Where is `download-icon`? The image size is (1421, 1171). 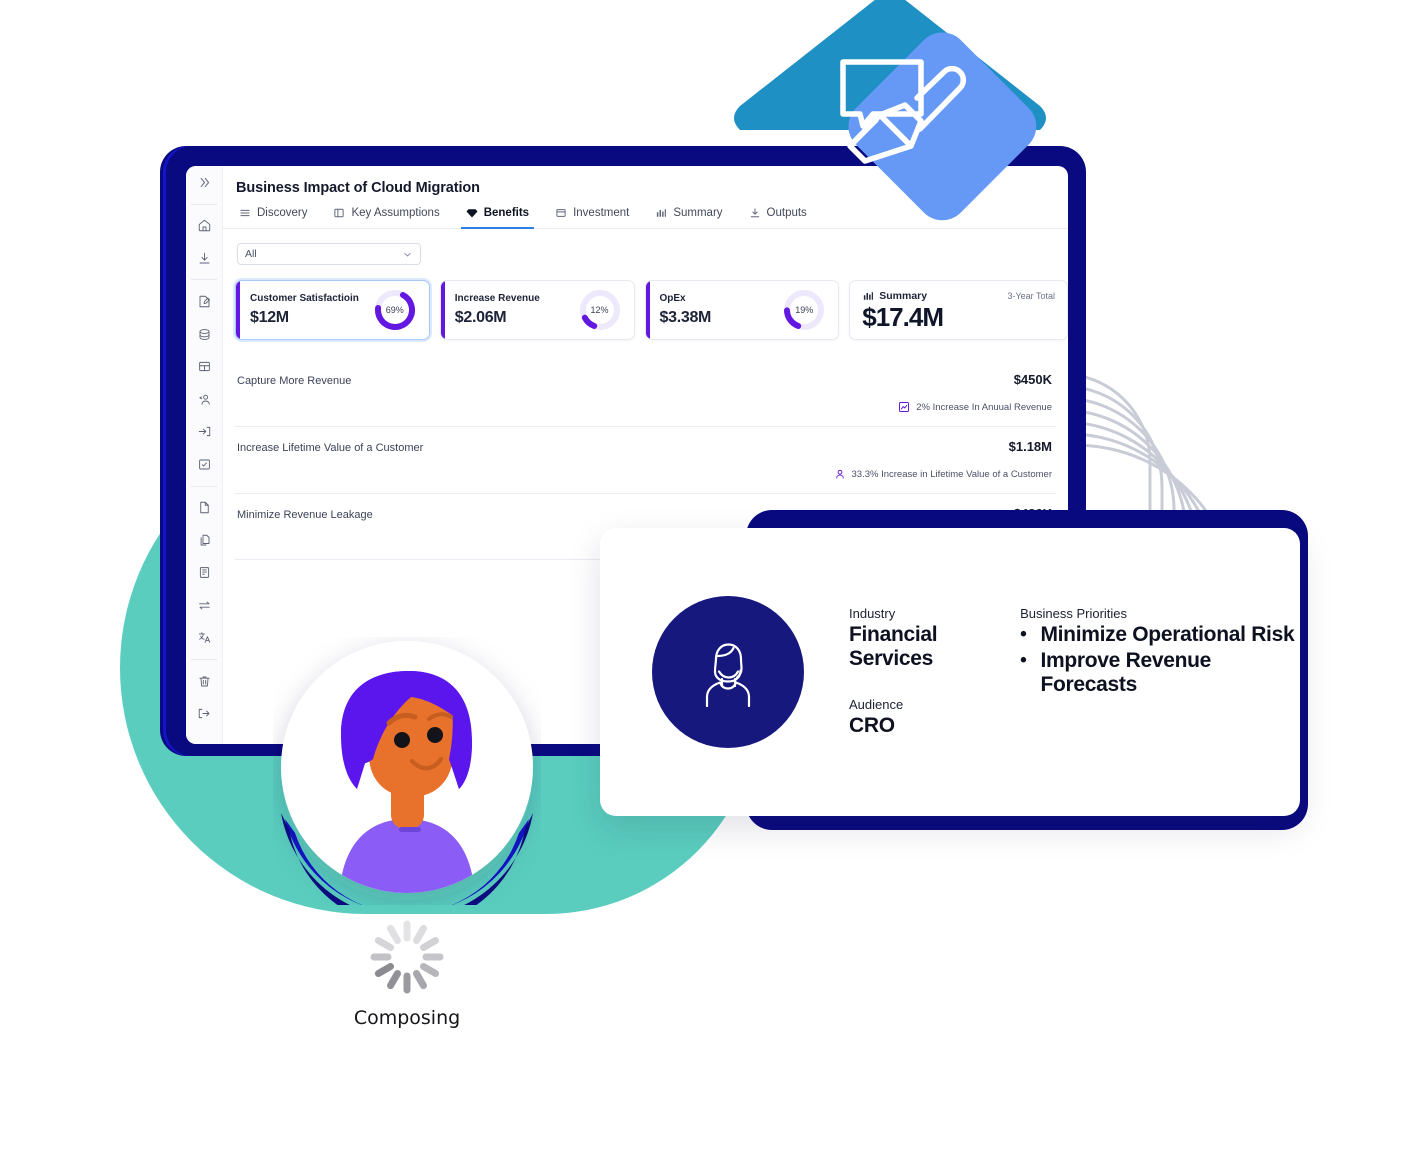 download-icon is located at coordinates (204, 258).